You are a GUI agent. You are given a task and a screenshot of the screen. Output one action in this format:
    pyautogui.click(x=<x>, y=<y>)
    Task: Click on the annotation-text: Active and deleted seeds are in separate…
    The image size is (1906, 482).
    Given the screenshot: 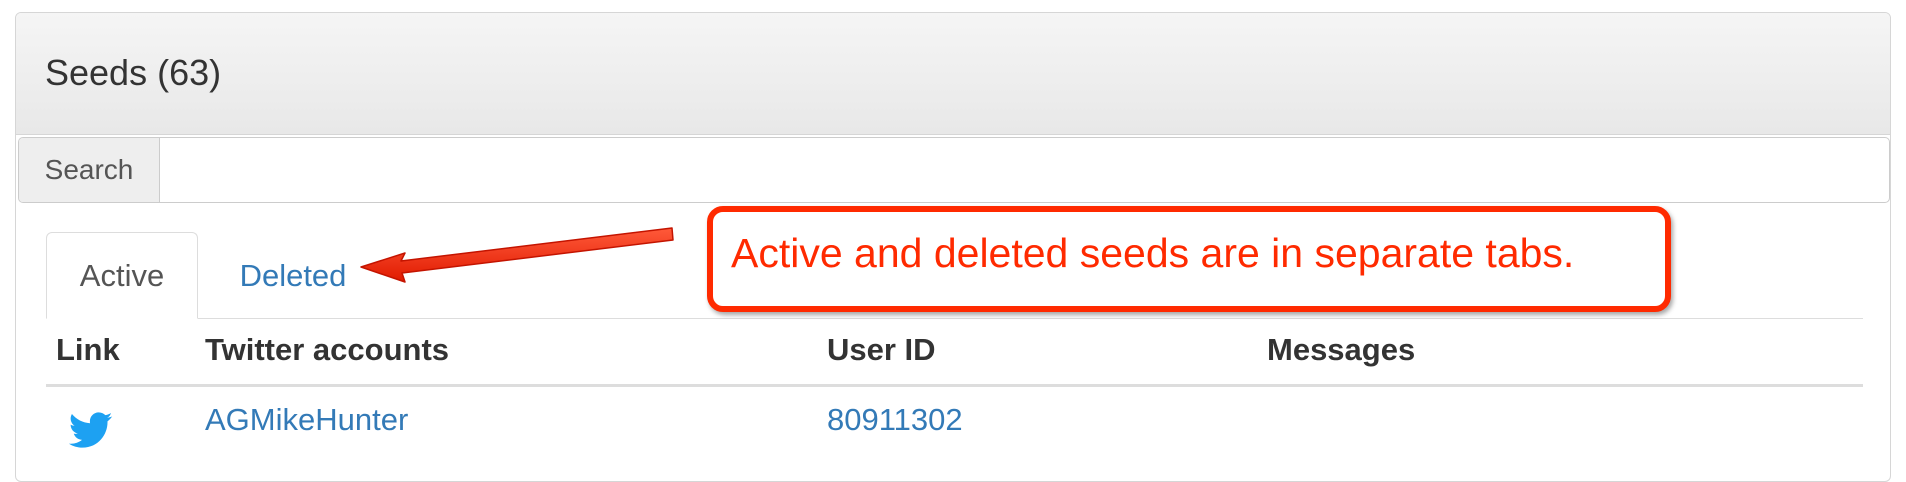 What is the action you would take?
    pyautogui.click(x=1153, y=253)
    